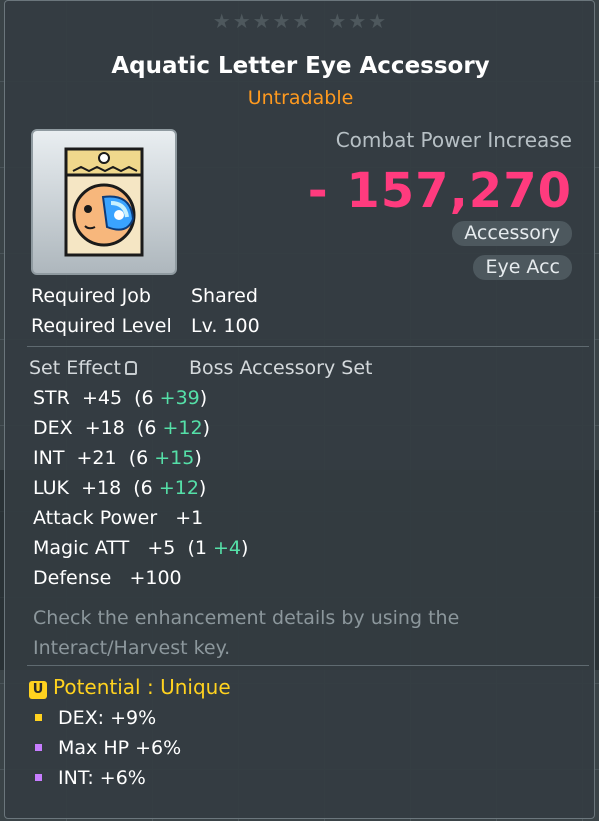  What do you see at coordinates (227, 548) in the screenshot?
I see `stat-bonus: +4` at bounding box center [227, 548].